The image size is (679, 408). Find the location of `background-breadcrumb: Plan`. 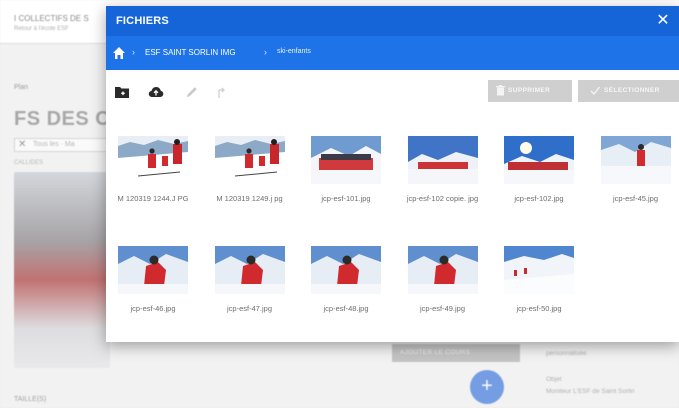

background-breadcrumb: Plan is located at coordinates (21, 87).